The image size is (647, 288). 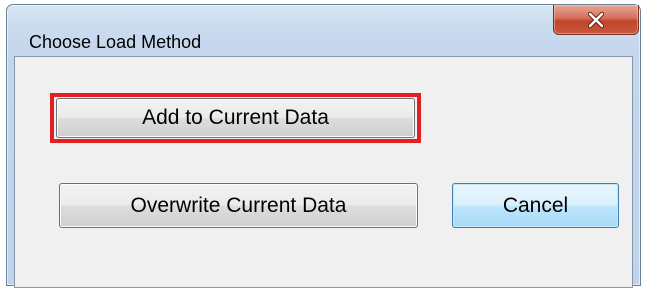 I want to click on close-icon, so click(x=596, y=19).